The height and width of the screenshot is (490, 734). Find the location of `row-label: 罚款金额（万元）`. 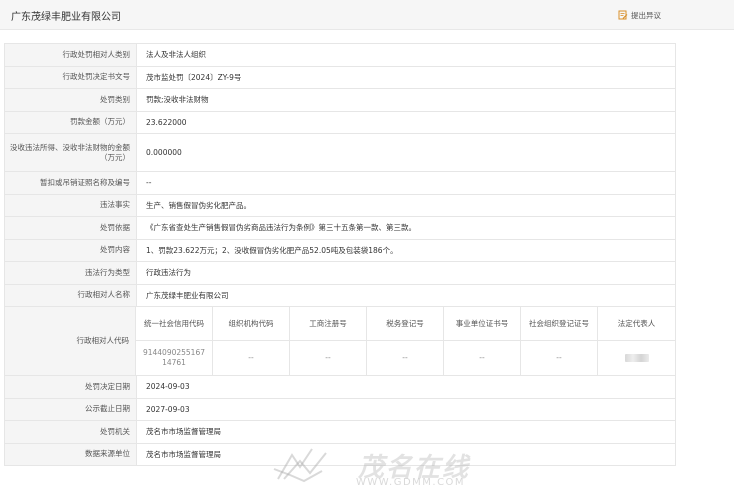

row-label: 罚款金额（万元） is located at coordinates (71, 122).